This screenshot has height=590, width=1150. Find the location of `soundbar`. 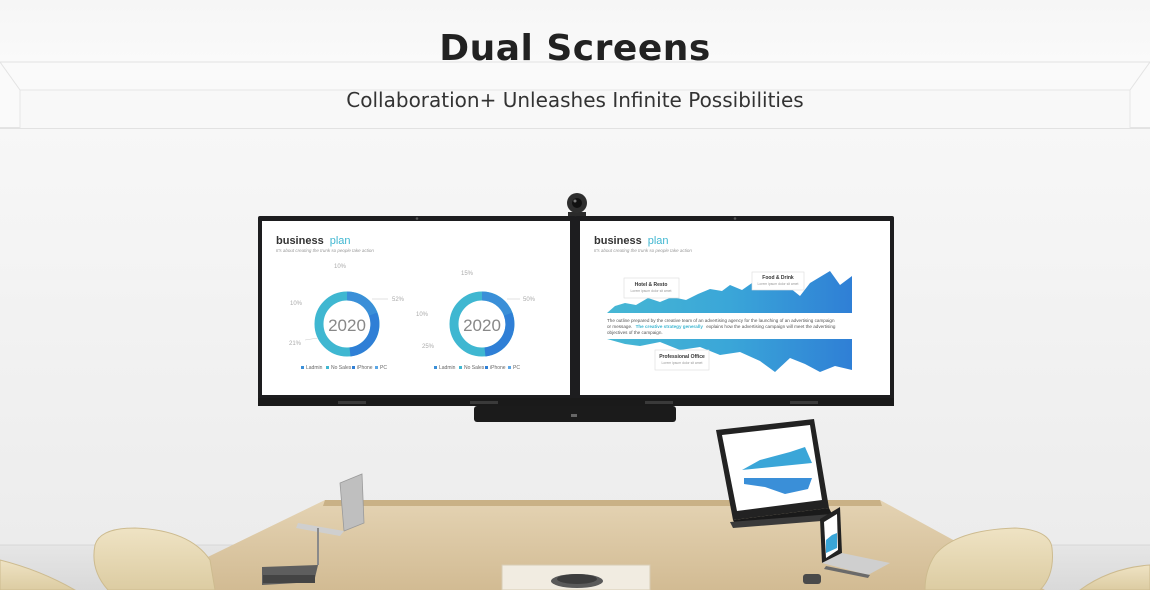

soundbar is located at coordinates (575, 414).